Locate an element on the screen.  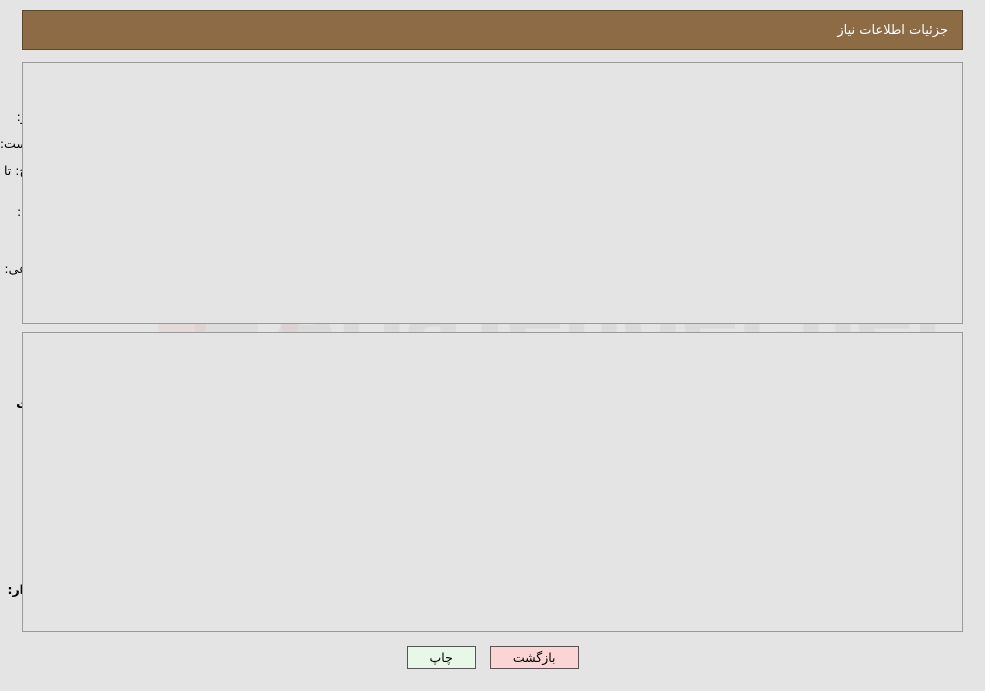
print-button: چاپ is located at coordinates (441, 657).